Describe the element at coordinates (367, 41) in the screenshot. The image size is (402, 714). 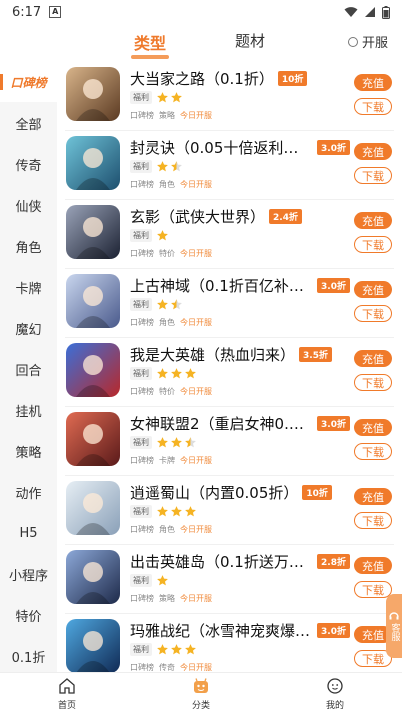
I see `kaifu-toggle: 开服` at that location.